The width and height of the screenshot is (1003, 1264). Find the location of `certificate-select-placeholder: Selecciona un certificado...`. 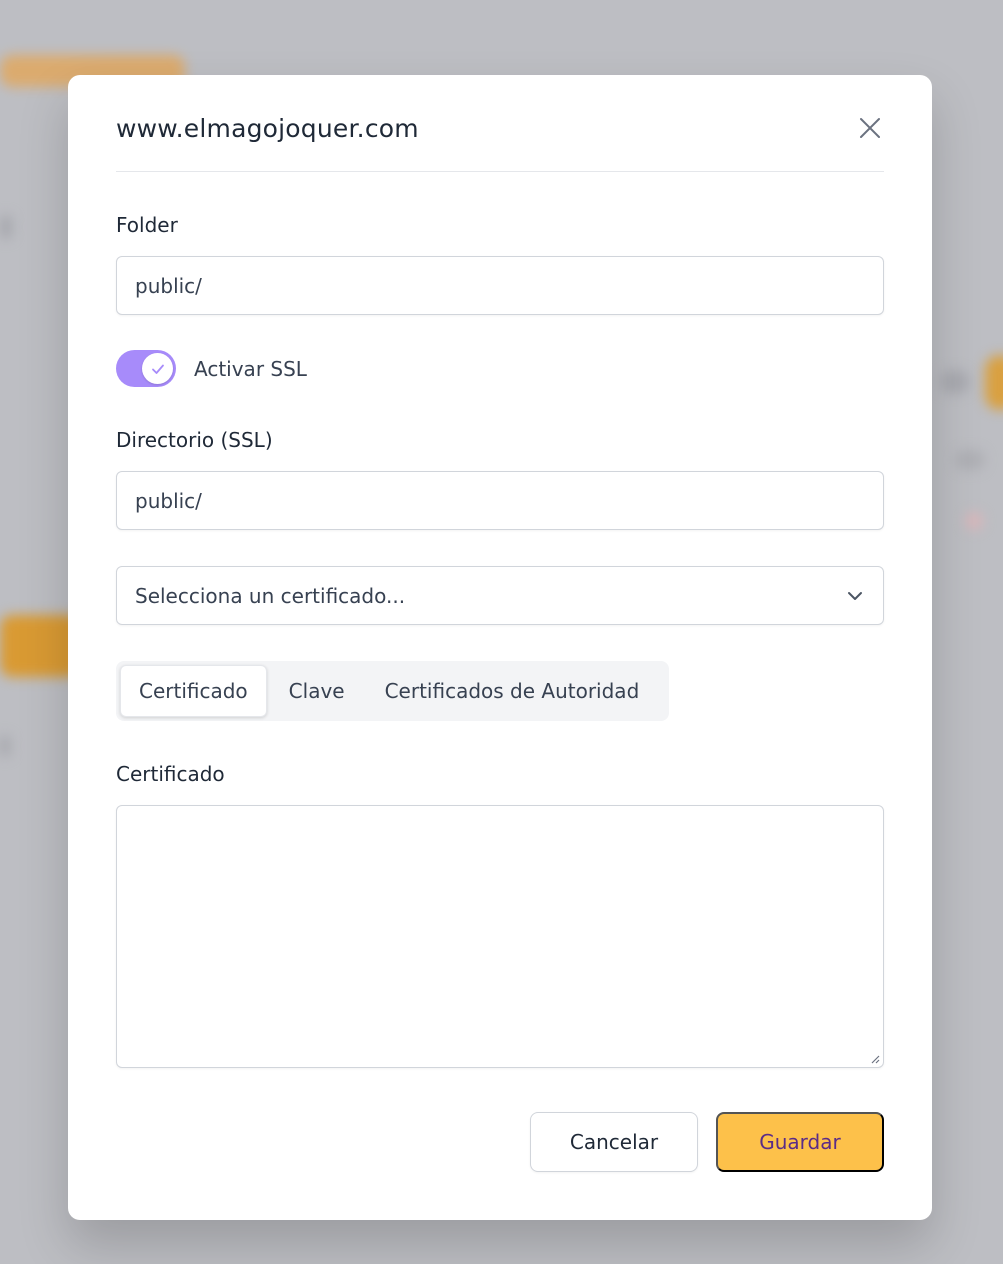

certificate-select-placeholder: Selecciona un certificado... is located at coordinates (270, 595).